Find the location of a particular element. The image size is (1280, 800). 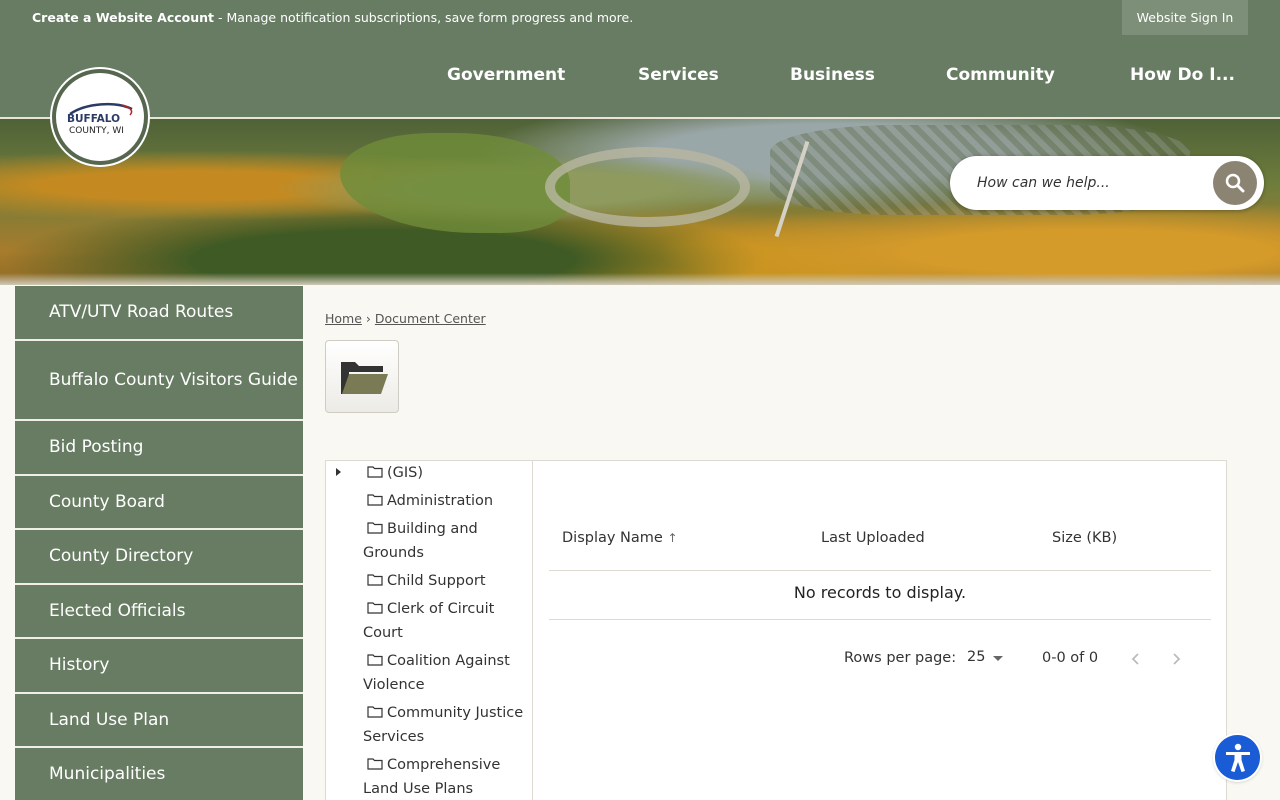

sidebar-item-land-use-plan: Land Use Plan is located at coordinates (159, 721).